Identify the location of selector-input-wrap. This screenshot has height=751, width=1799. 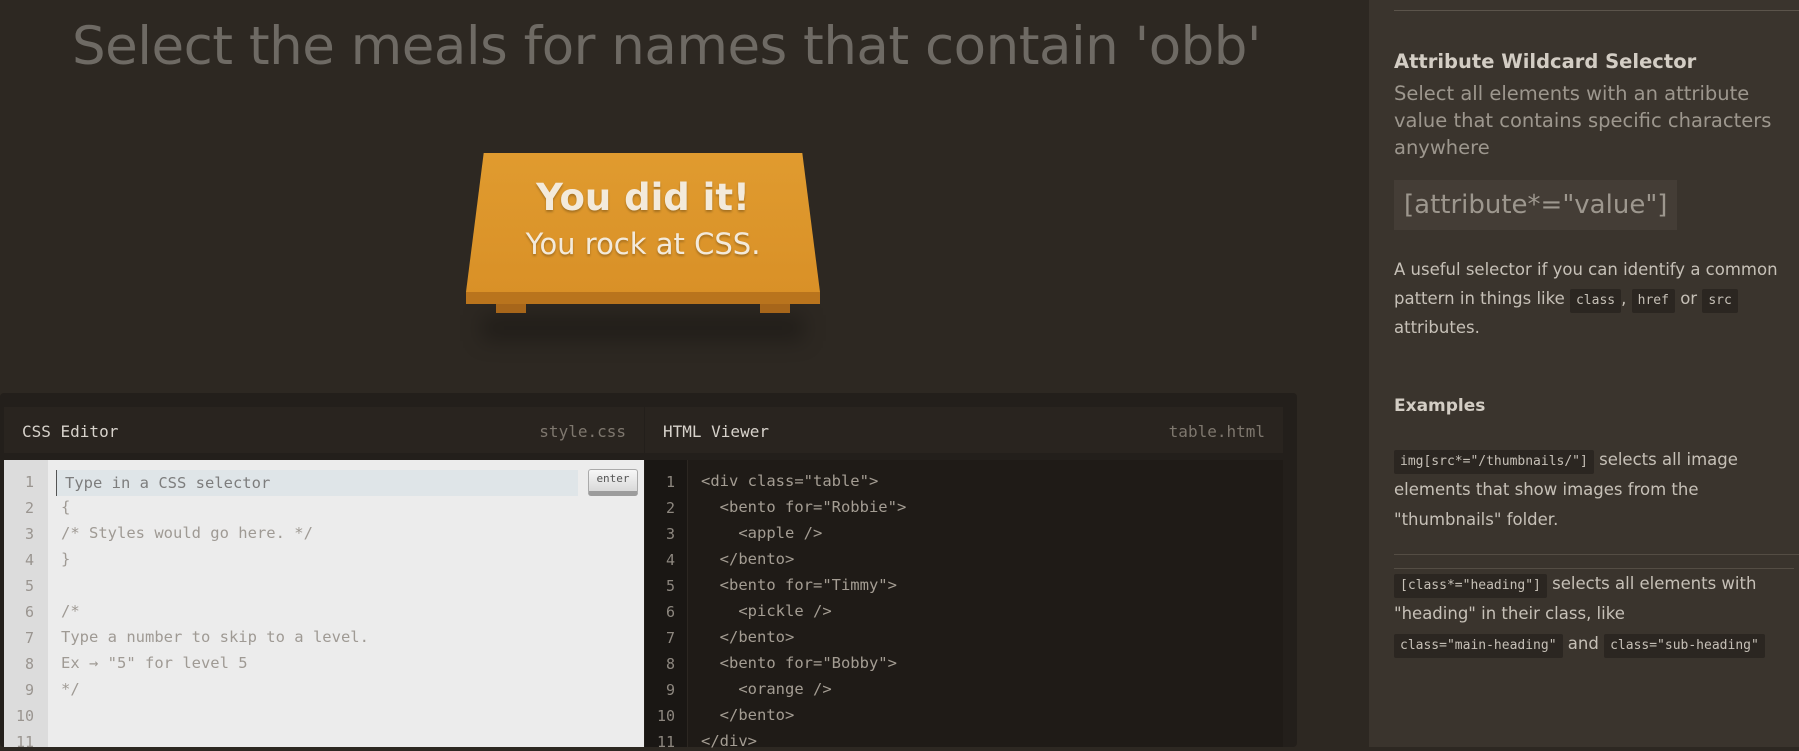
(317, 483).